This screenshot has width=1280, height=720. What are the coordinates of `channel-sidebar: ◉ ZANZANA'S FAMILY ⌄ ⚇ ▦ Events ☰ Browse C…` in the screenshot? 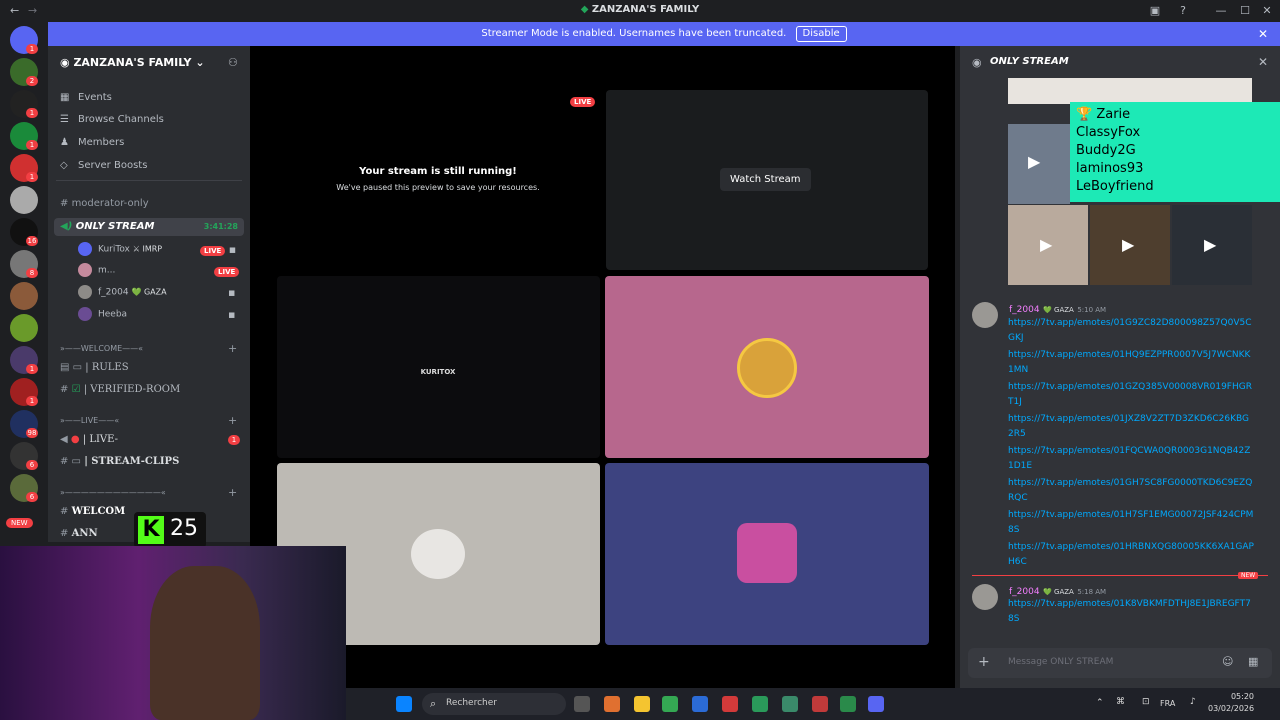 It's located at (149, 294).